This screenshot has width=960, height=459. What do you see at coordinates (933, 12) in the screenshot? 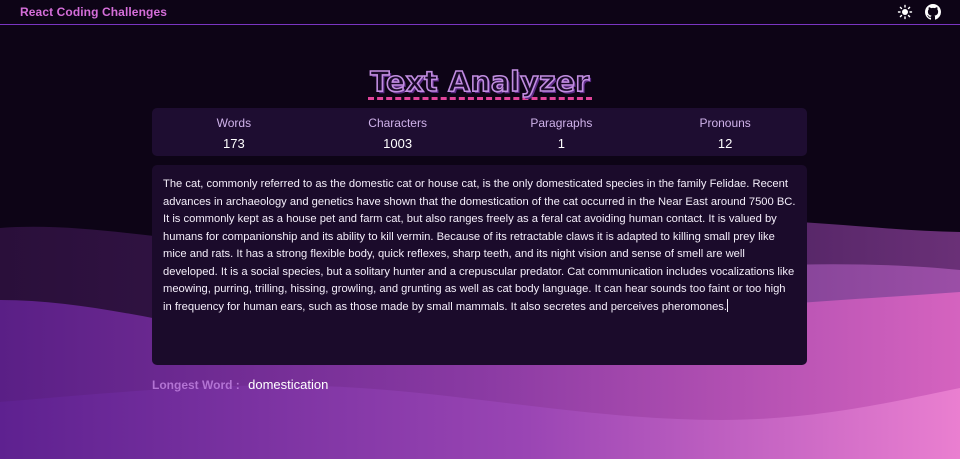
I see `github-icon` at bounding box center [933, 12].